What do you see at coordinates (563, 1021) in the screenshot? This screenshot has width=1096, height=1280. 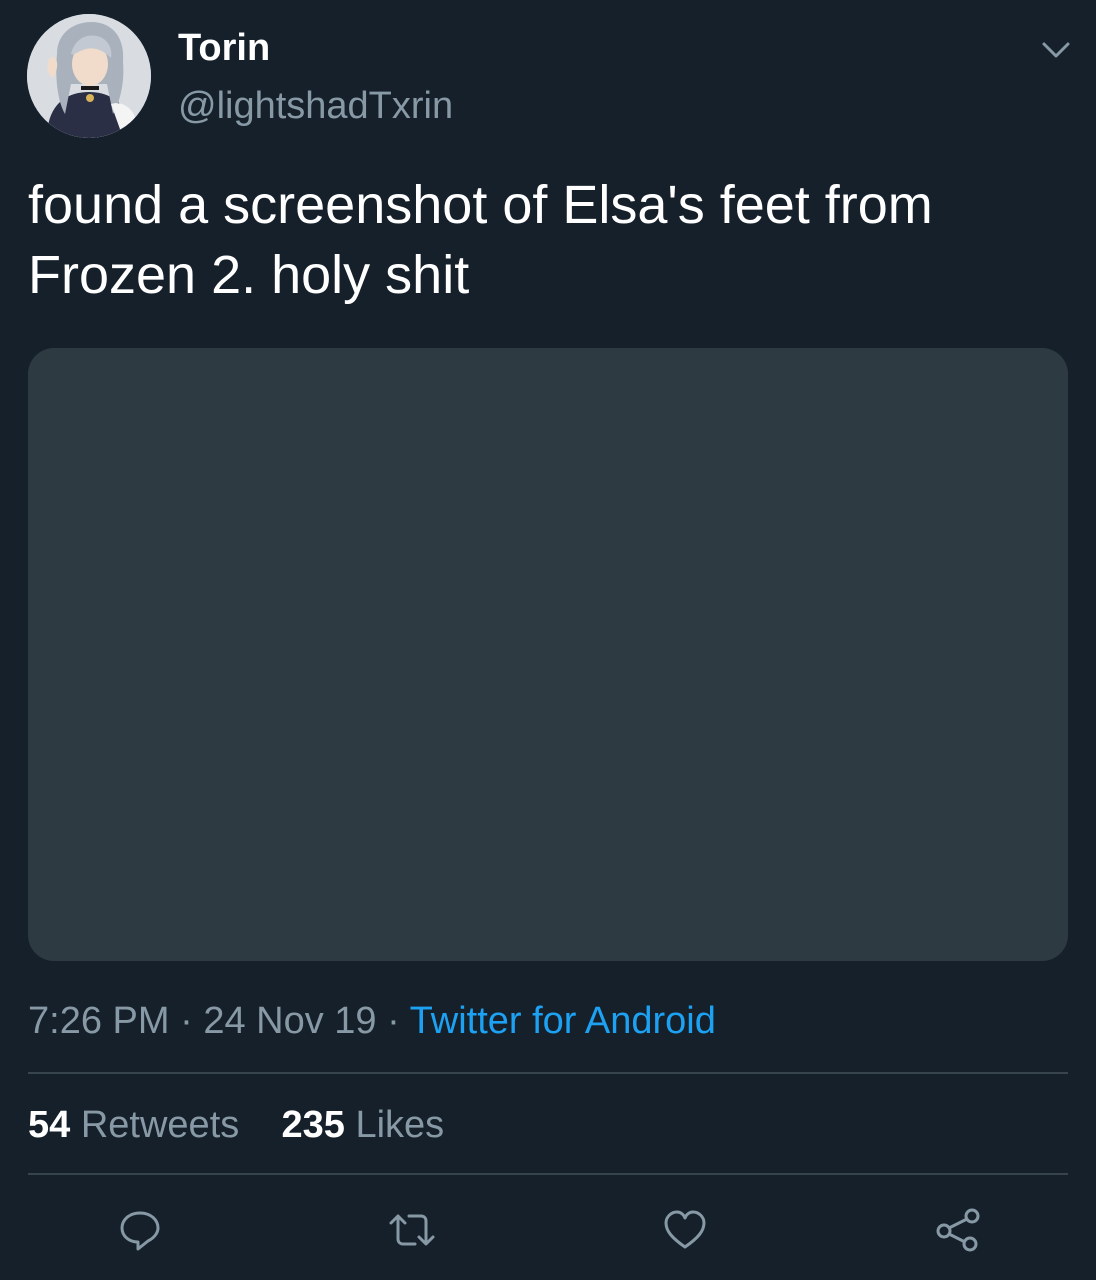 I see `tweet-source-link: Twitter for Android` at bounding box center [563, 1021].